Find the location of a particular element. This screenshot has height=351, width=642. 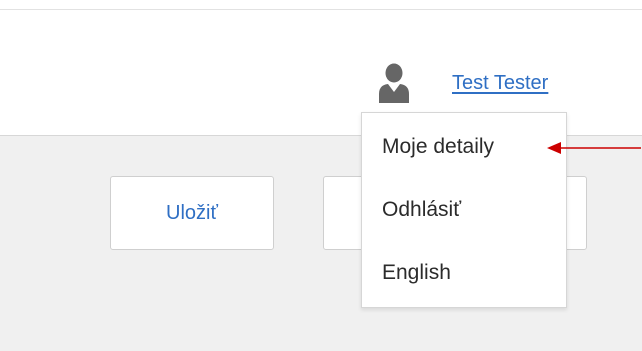

user-icon is located at coordinates (394, 83).